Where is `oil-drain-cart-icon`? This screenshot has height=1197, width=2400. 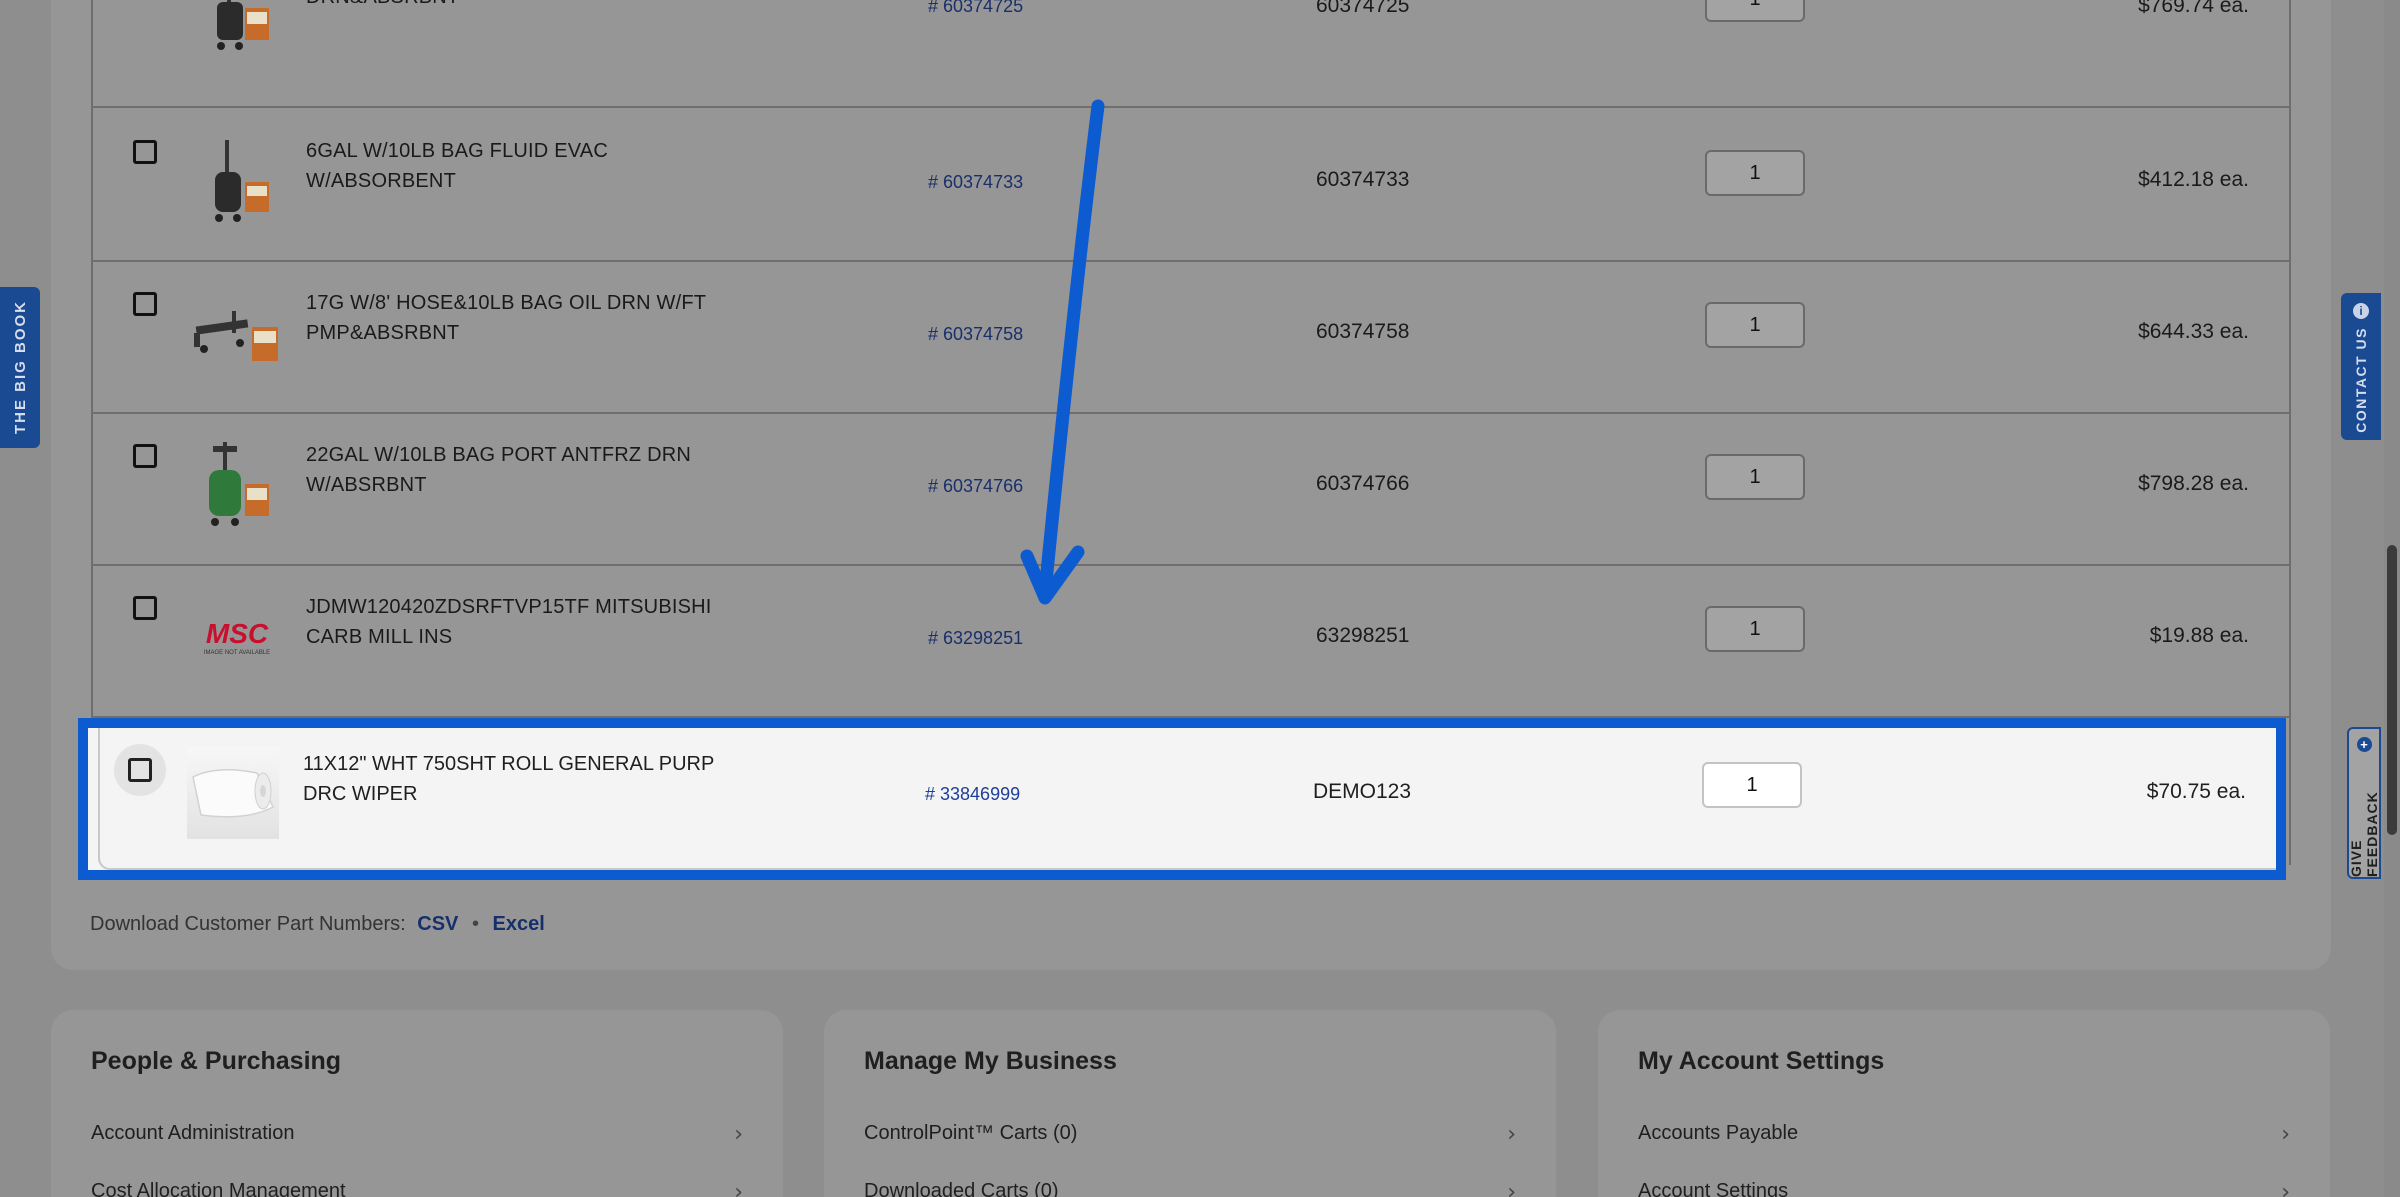 oil-drain-cart-icon is located at coordinates (236, 336).